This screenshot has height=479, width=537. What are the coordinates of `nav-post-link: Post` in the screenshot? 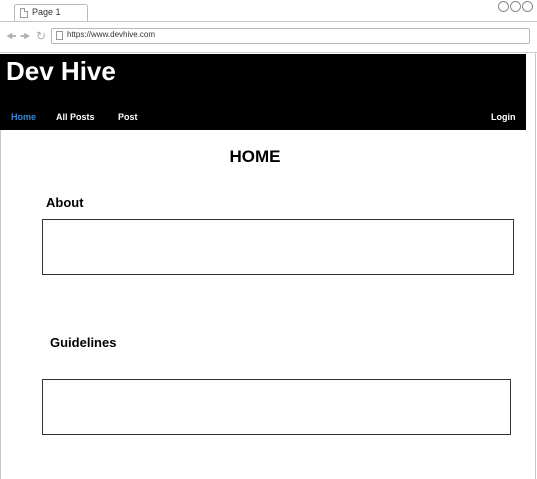 It's located at (128, 117).